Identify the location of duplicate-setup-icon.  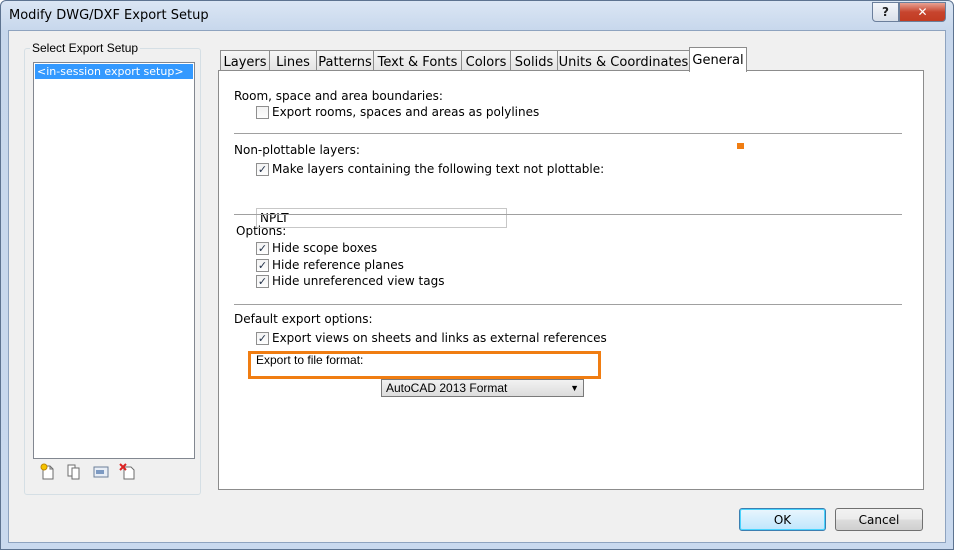
(74, 472).